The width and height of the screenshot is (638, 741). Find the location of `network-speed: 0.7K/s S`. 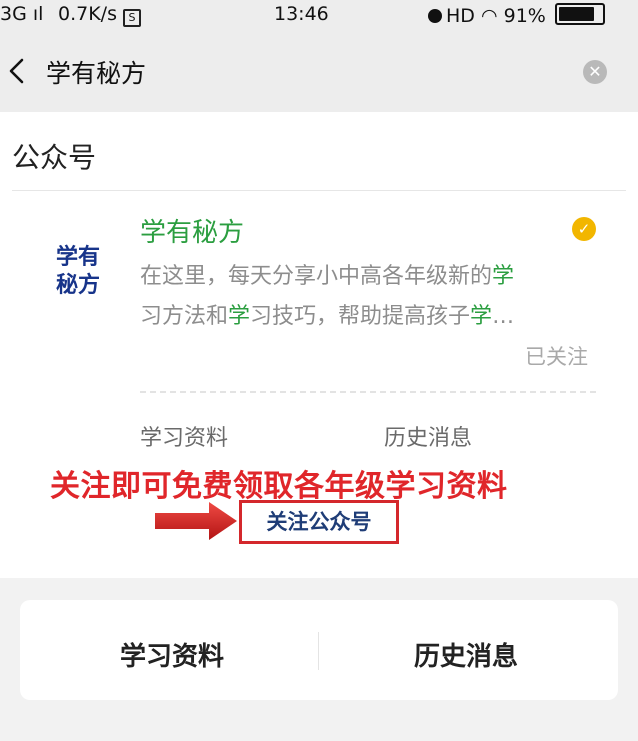

network-speed: 0.7K/s S is located at coordinates (100, 15).